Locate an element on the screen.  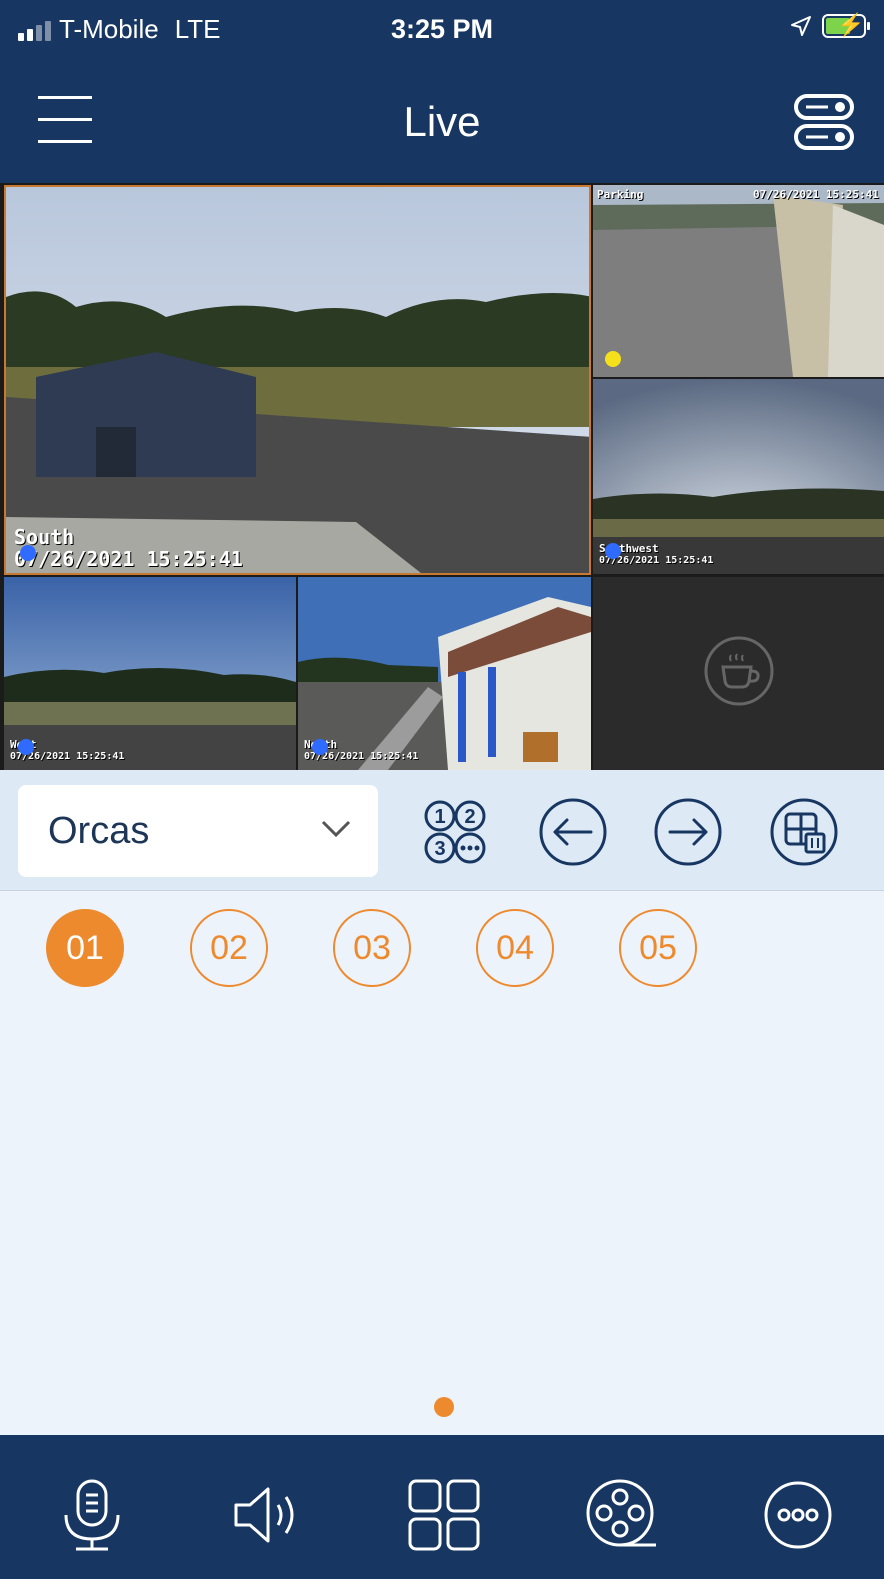
camera-feed-parking is located at coordinates (738, 281).